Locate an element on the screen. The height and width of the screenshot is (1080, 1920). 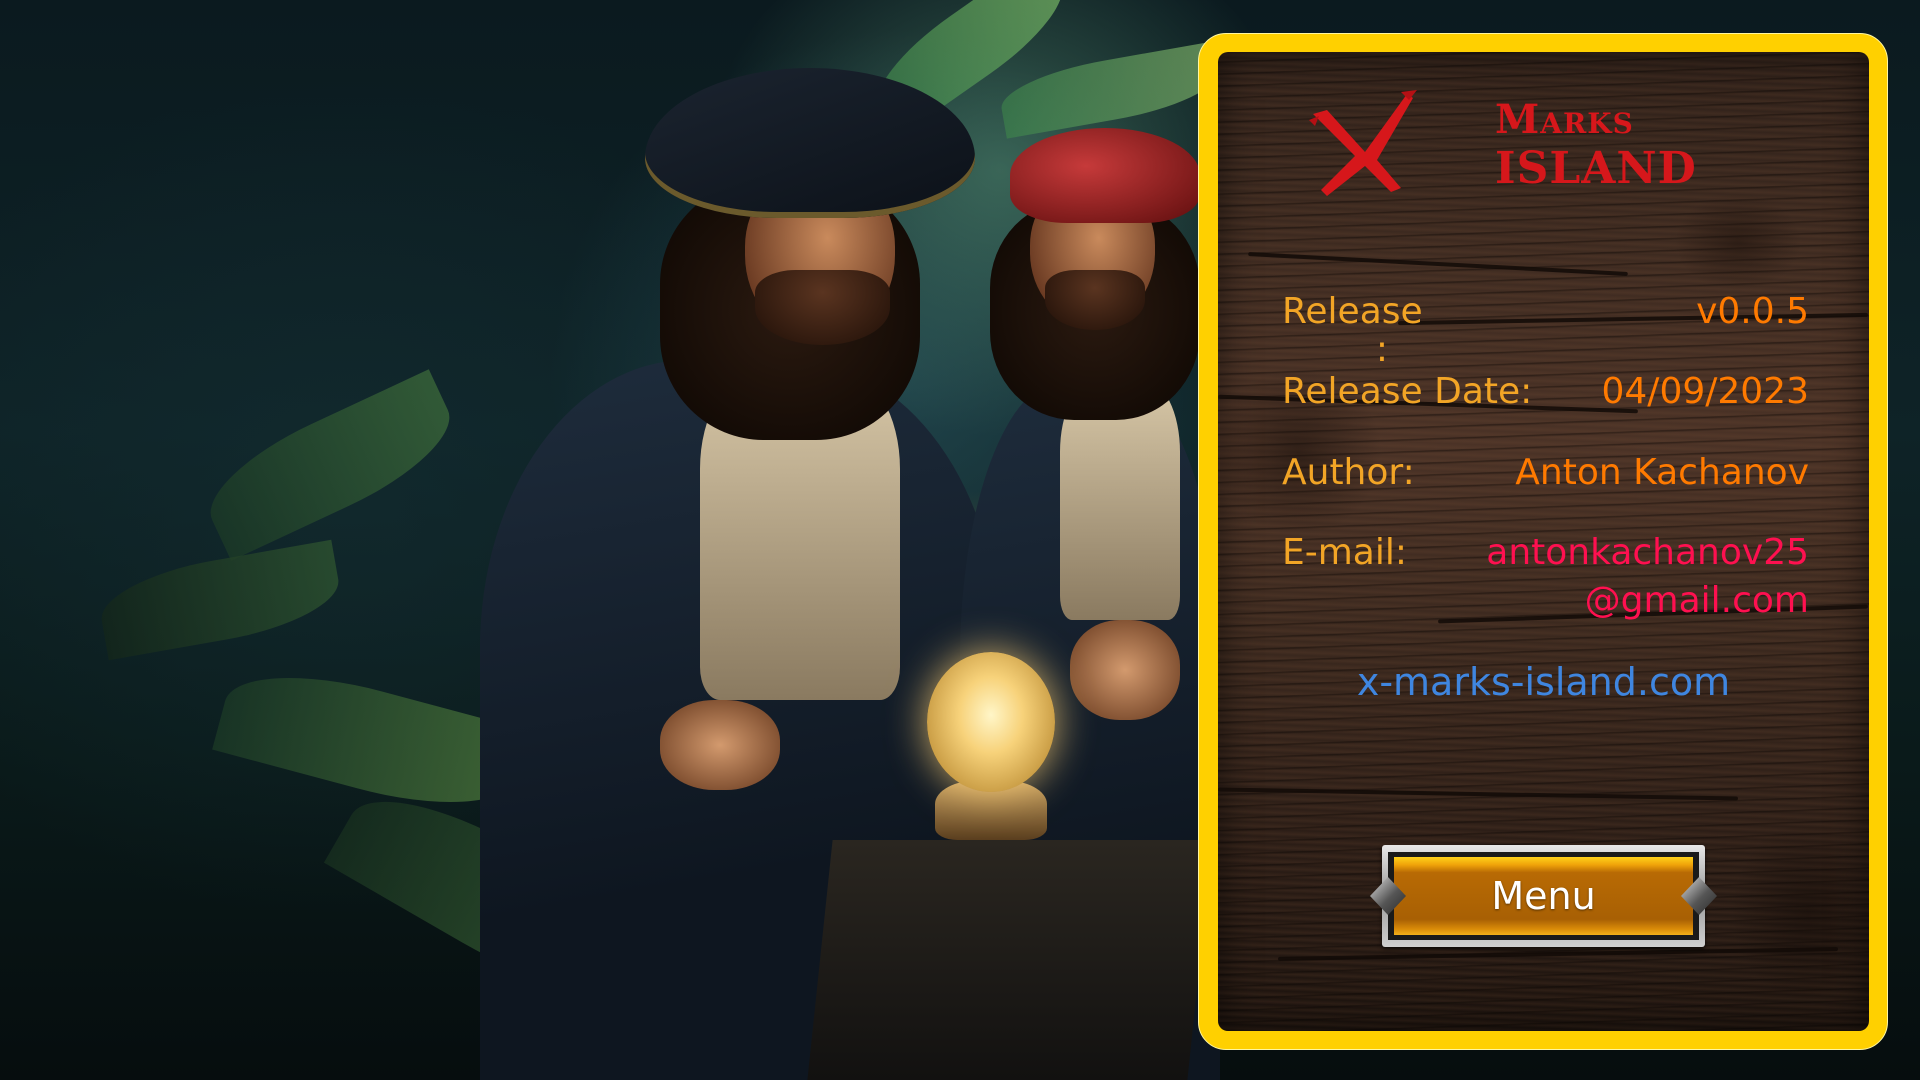
logo-text-marks: Marks is located at coordinates (1564, 119).